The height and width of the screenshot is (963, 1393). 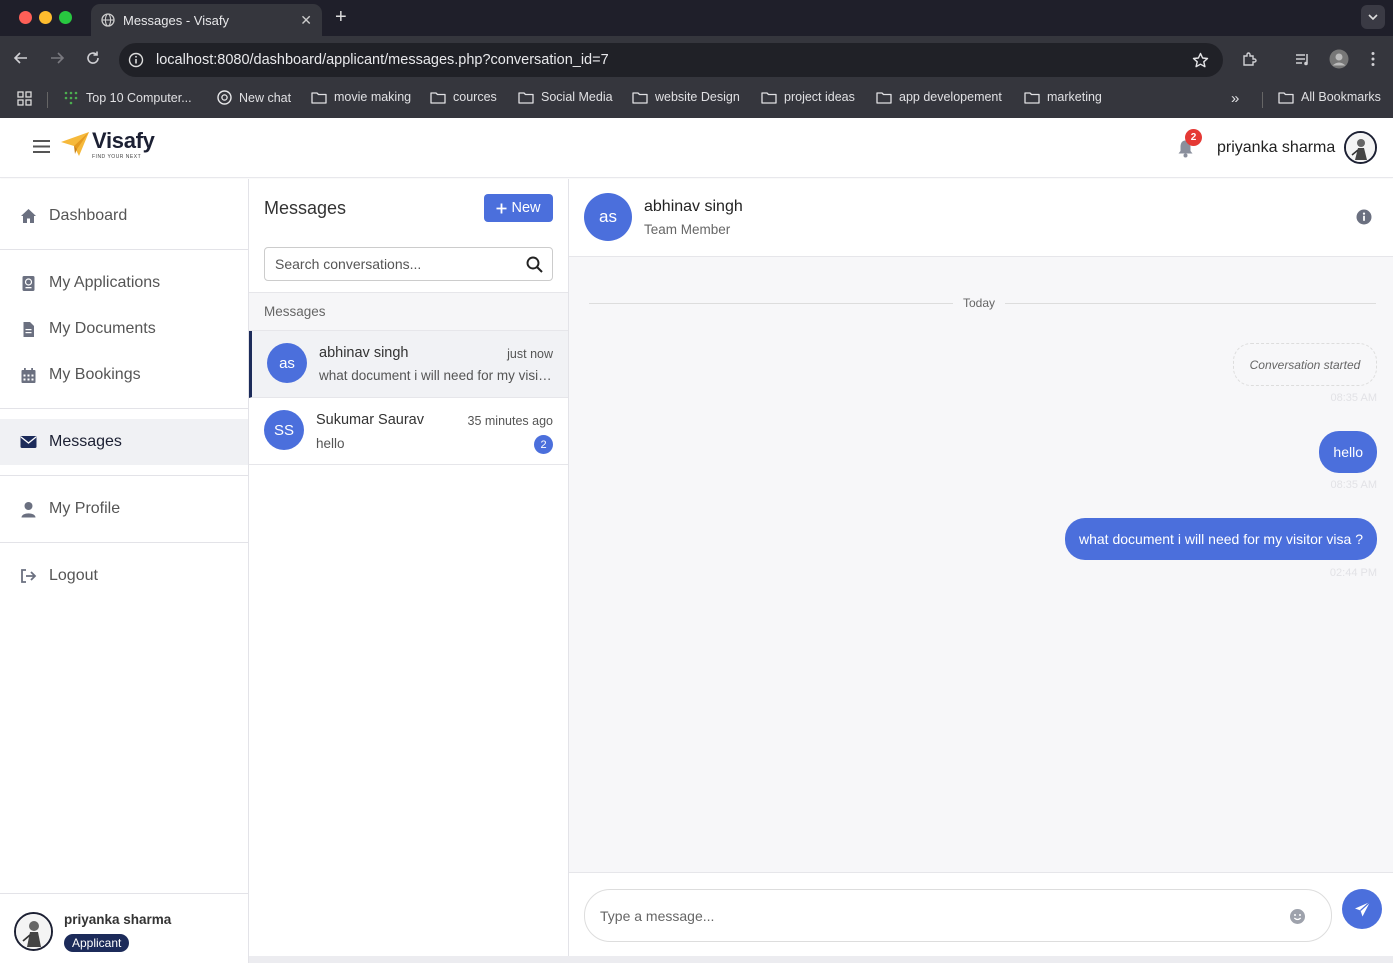 What do you see at coordinates (265, 97) in the screenshot?
I see `bookmark-label: New chat` at bounding box center [265, 97].